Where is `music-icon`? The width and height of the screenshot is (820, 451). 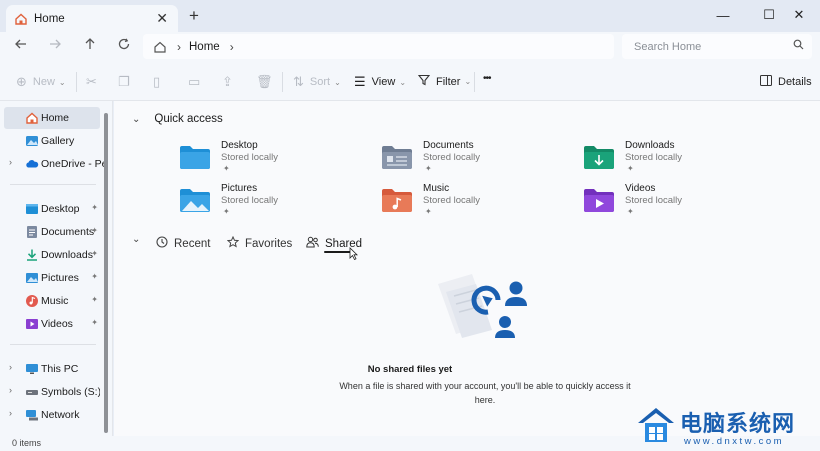 music-icon is located at coordinates (32, 301).